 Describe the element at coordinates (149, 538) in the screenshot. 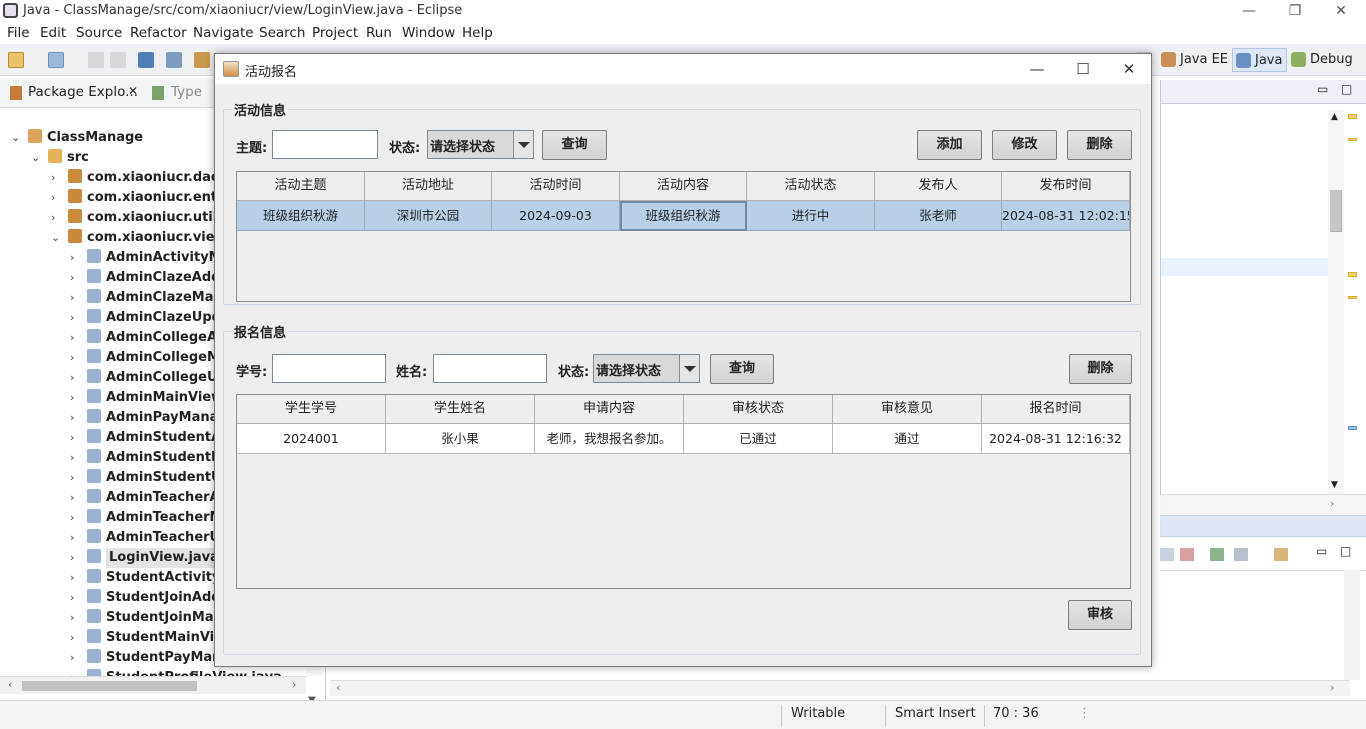

I see `tree-java-file: › AdminTeacherUp` at that location.